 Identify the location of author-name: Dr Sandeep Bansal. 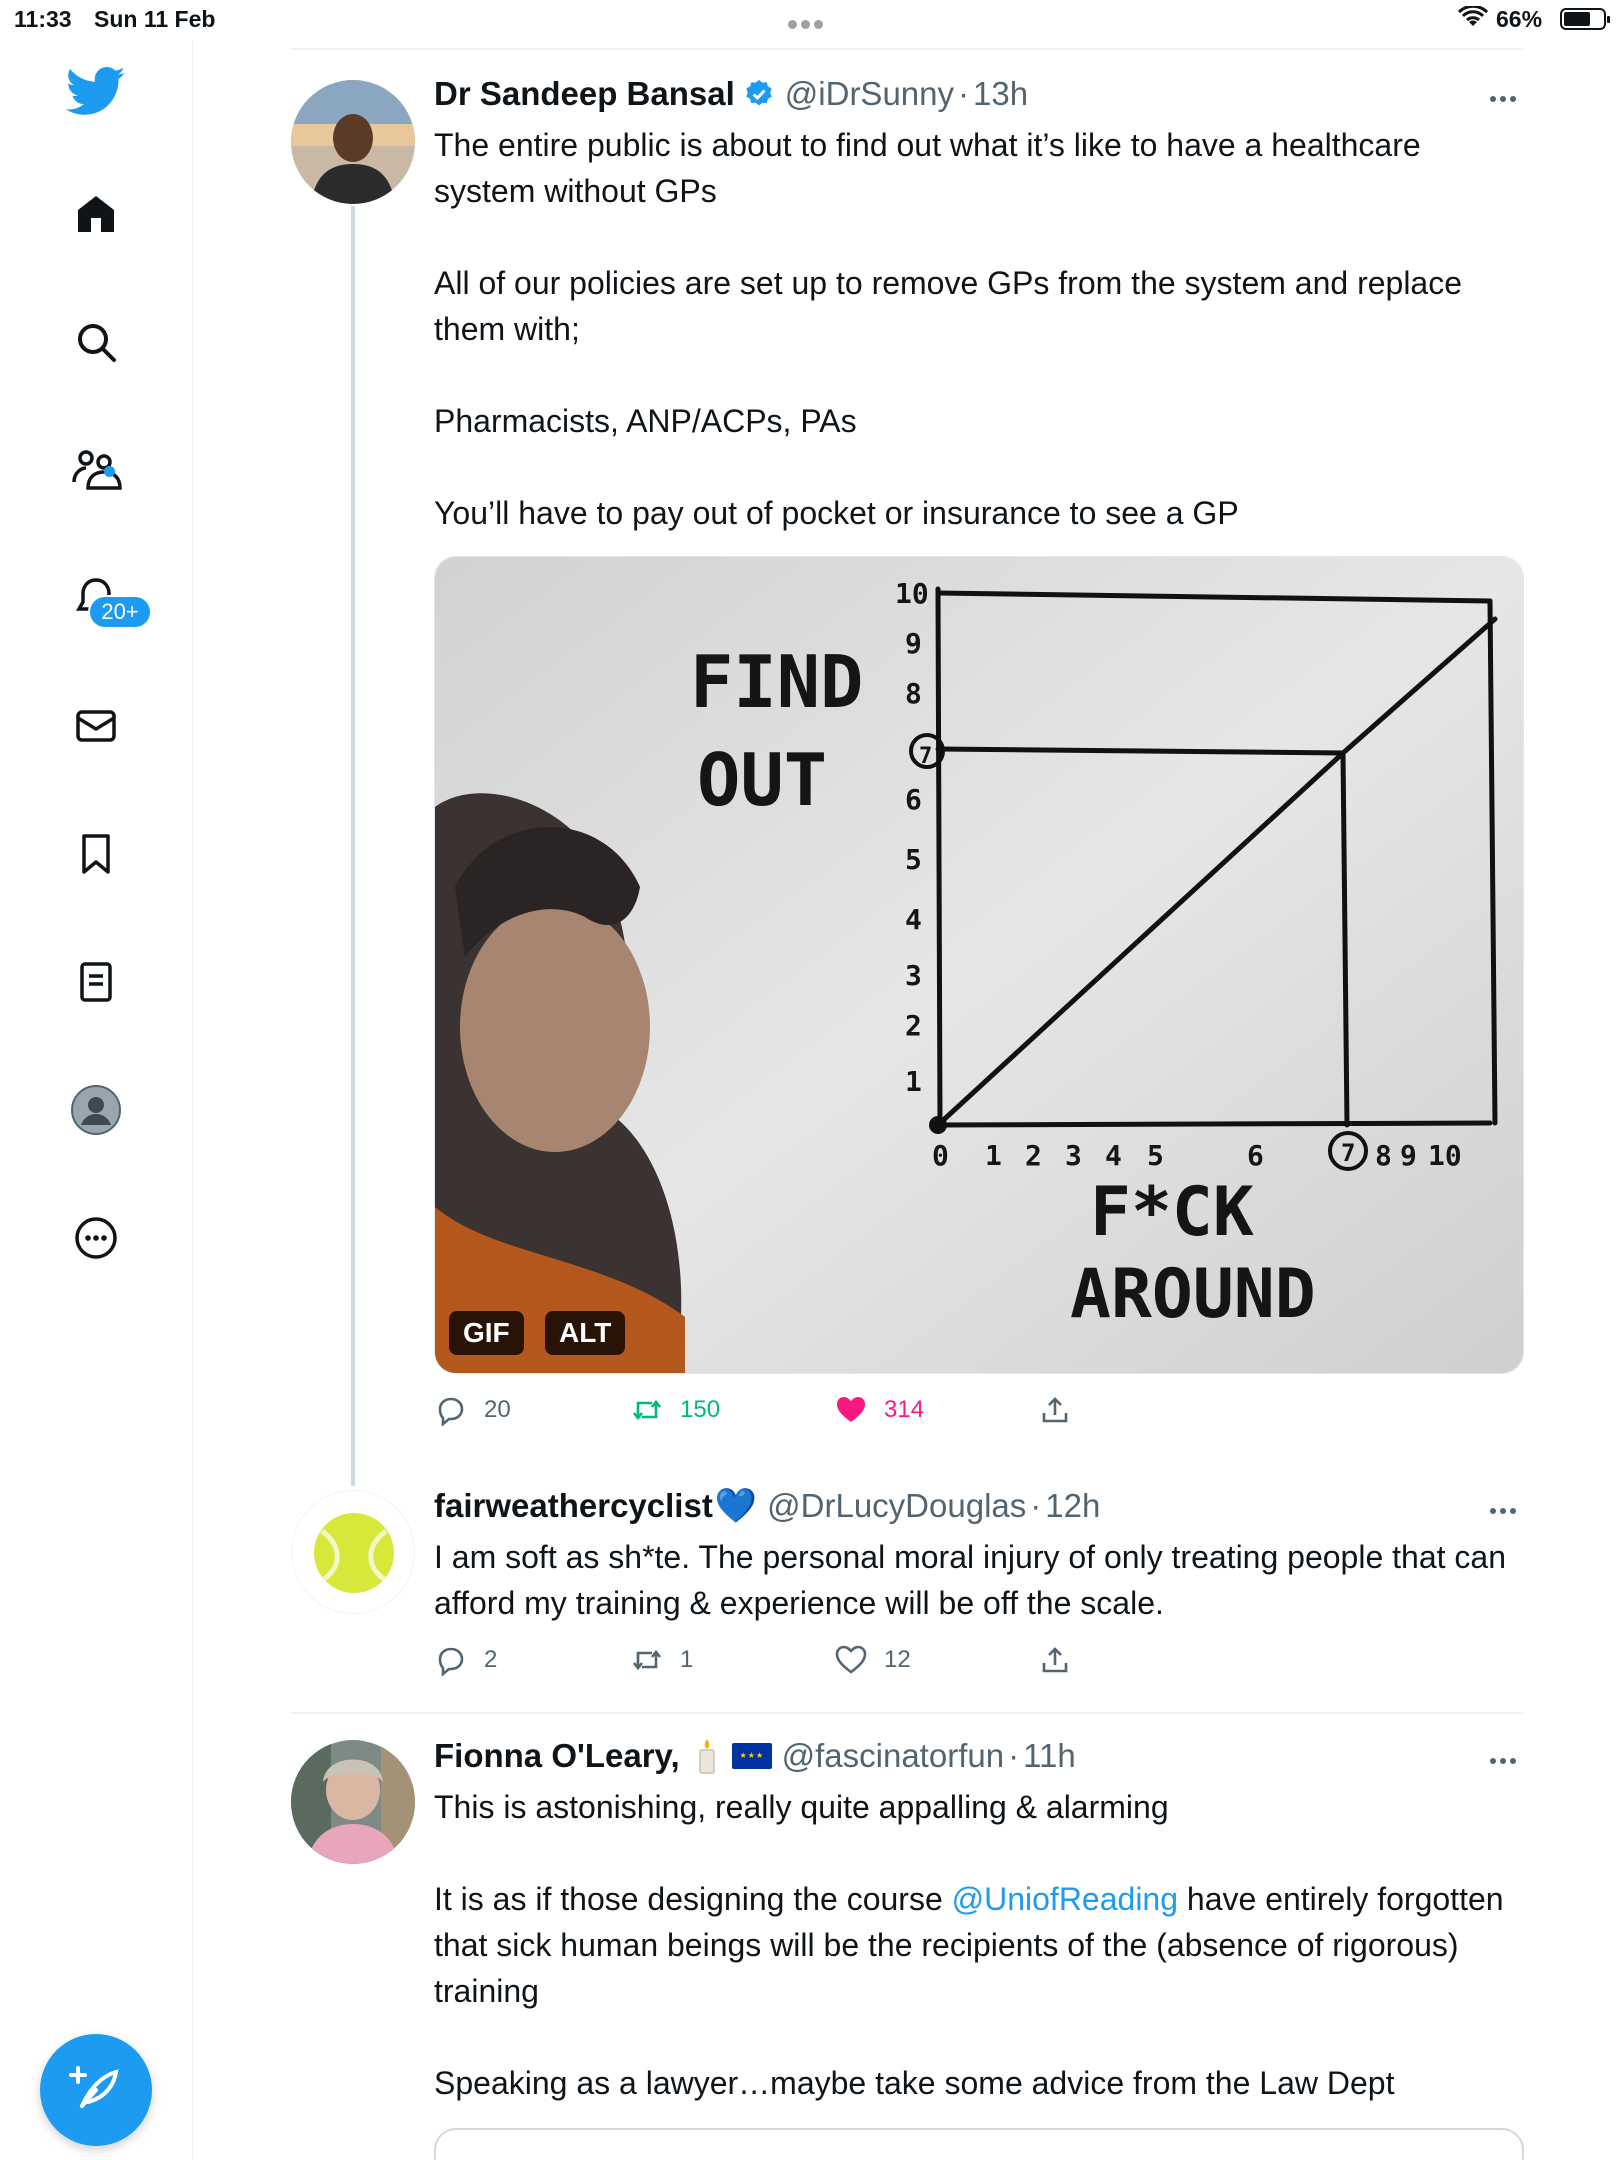
(584, 94).